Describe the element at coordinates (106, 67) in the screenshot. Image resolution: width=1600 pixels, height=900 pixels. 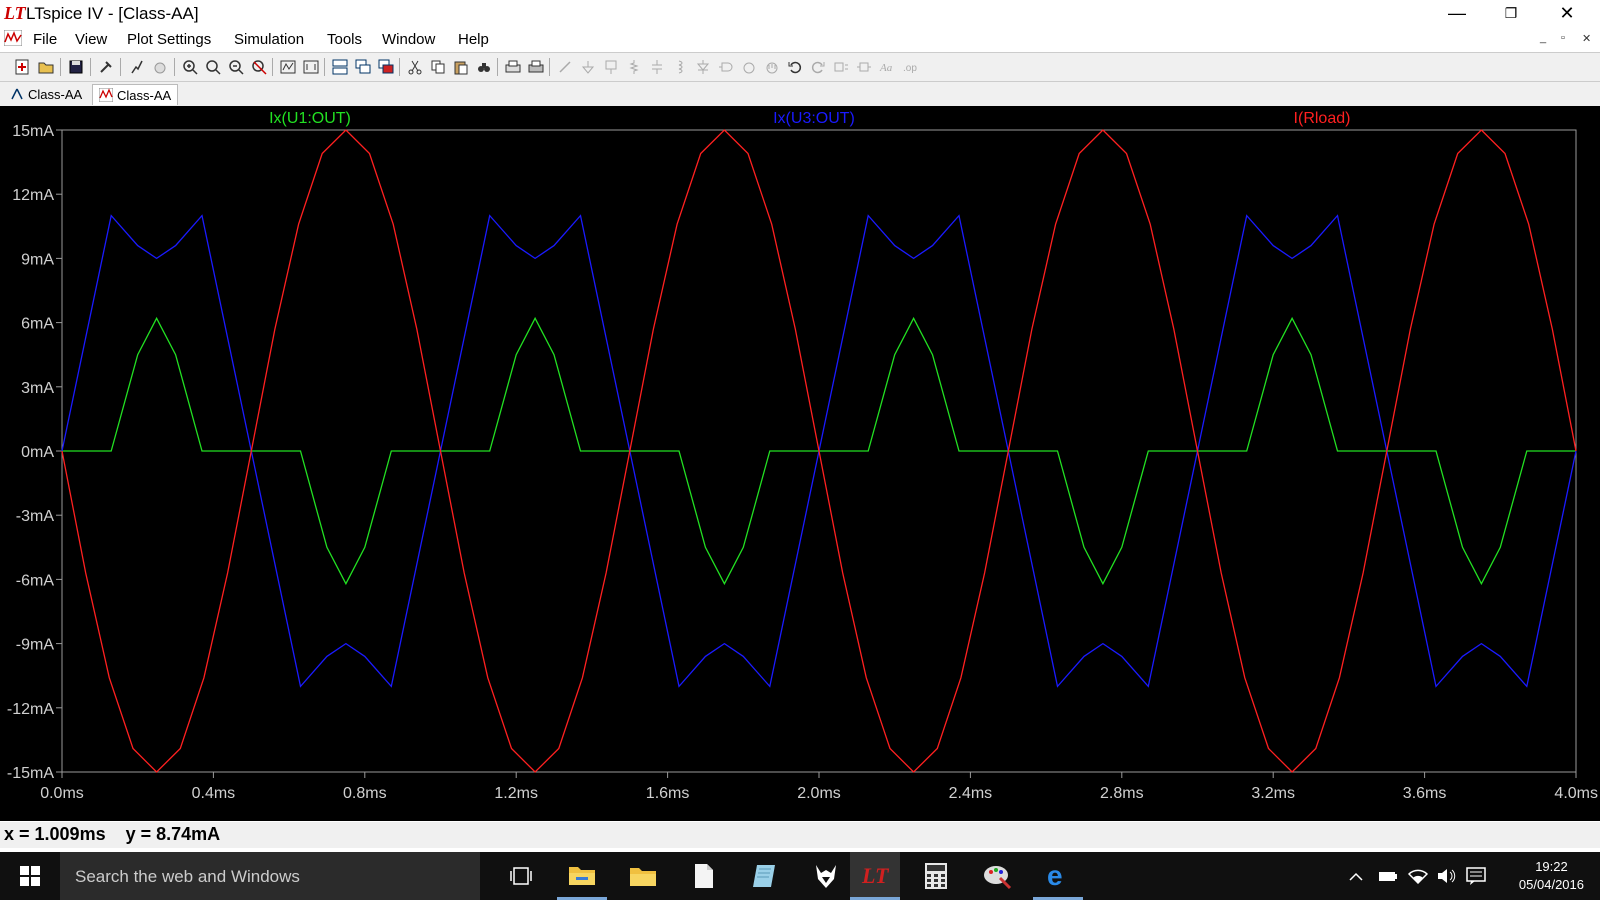
I see `control-panel-icon` at that location.